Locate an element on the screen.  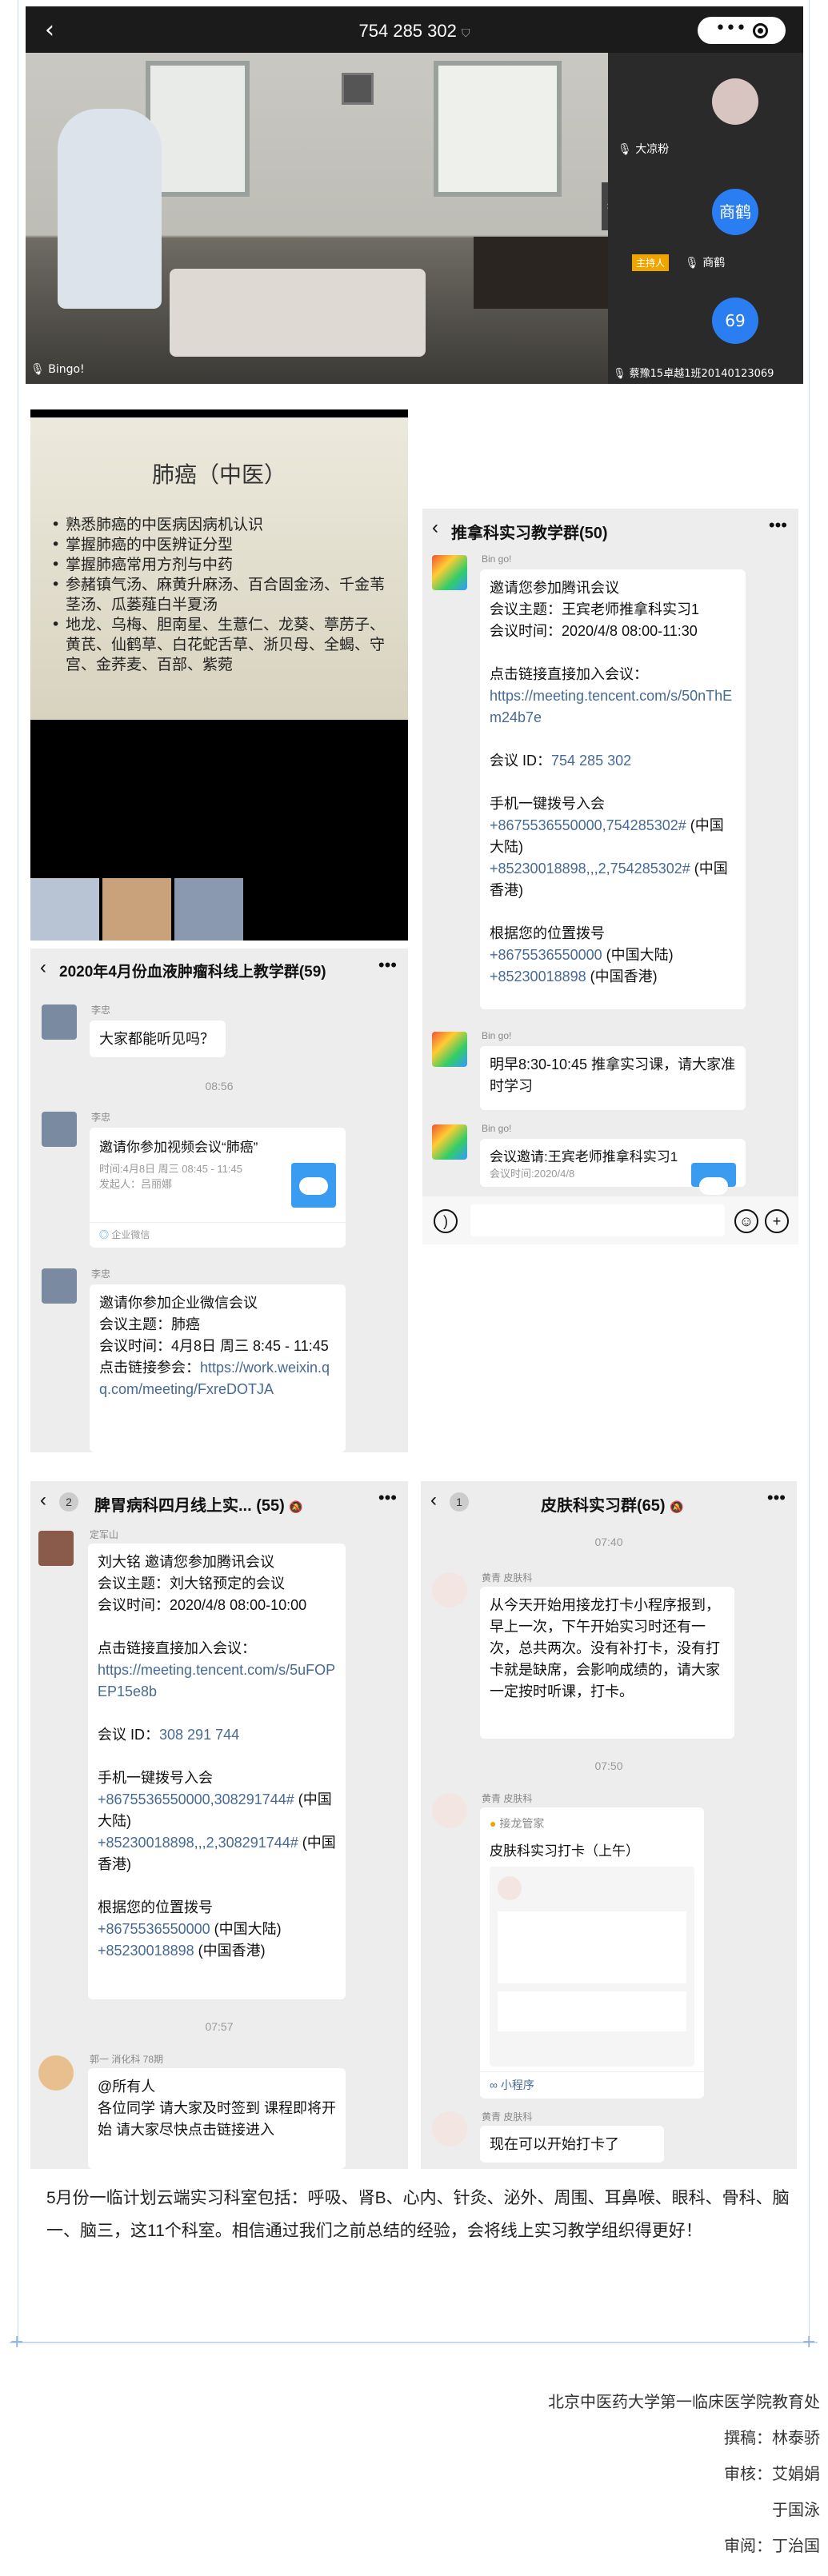
avatar: 商鹤 is located at coordinates (735, 212).